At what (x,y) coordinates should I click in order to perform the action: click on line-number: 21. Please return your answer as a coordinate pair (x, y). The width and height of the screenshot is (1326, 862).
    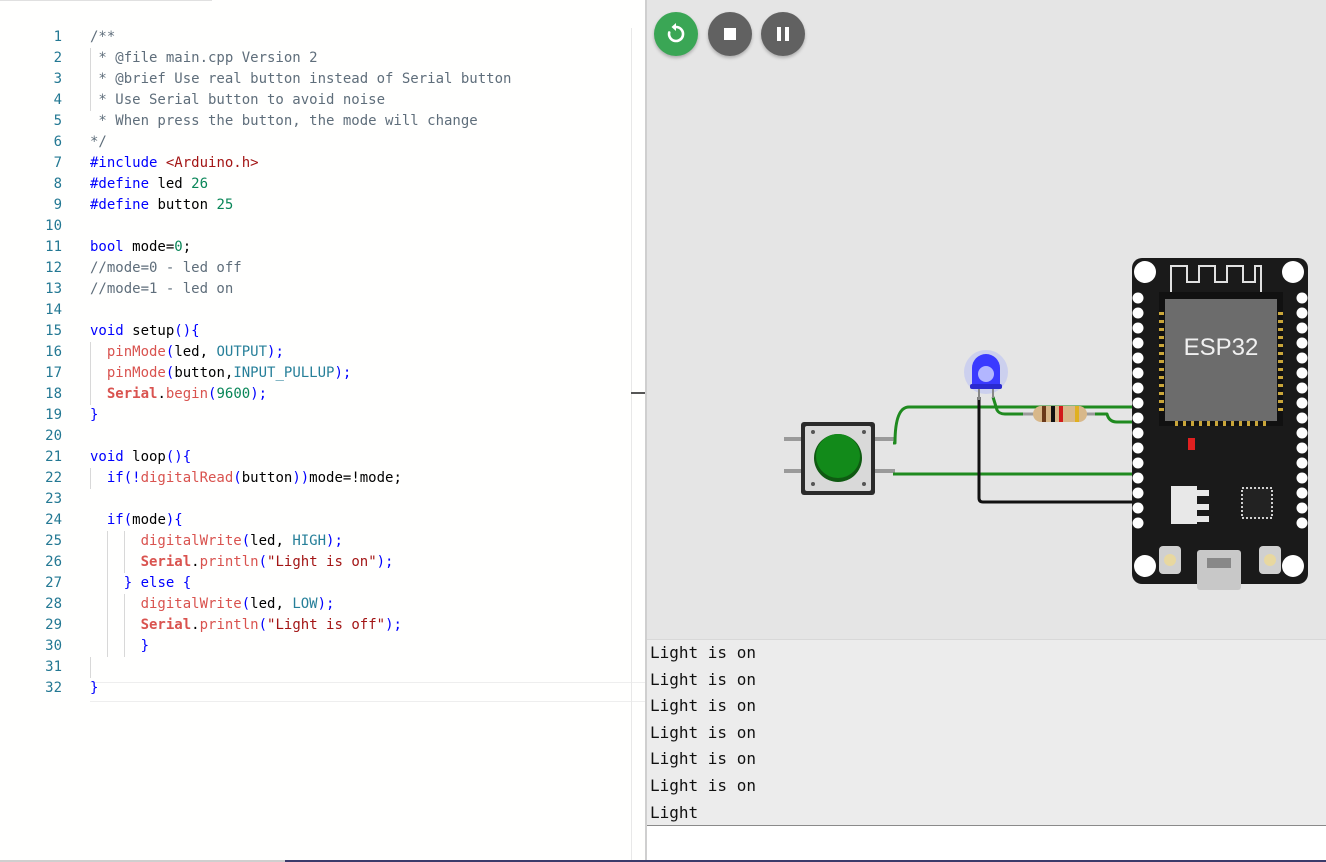
    Looking at the image, I should click on (53, 457).